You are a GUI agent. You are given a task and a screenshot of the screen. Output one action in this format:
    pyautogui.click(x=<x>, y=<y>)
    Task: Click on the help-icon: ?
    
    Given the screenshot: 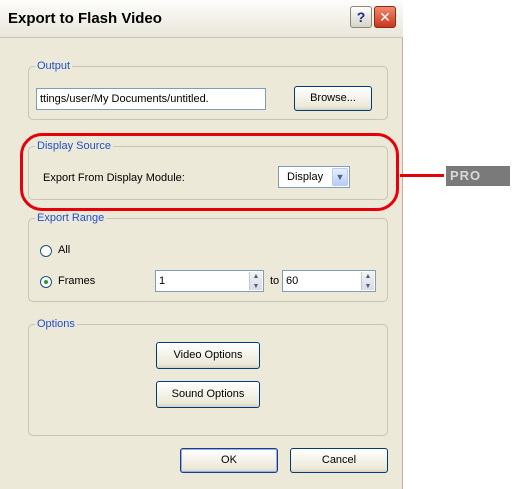 What is the action you would take?
    pyautogui.click(x=361, y=17)
    